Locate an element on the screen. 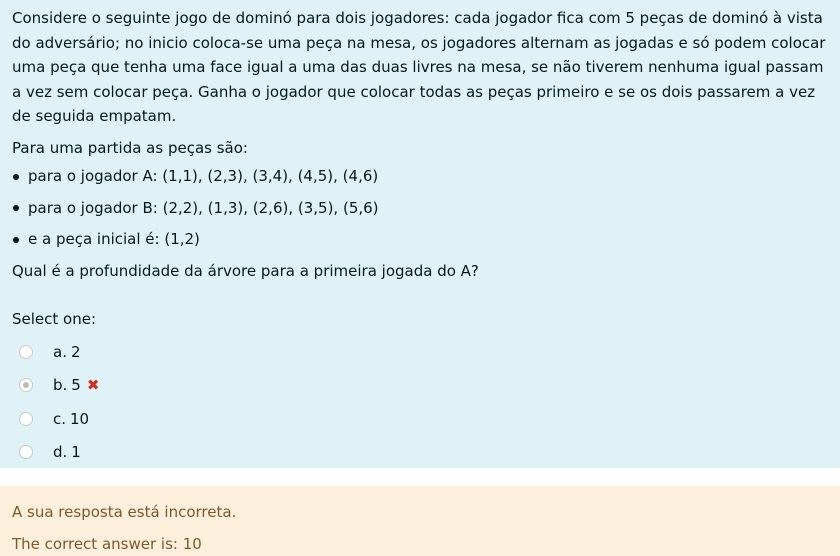 Image resolution: width=840 pixels, height=556 pixels. feedback-correct-answer: The correct answer is: 10 is located at coordinates (107, 544).